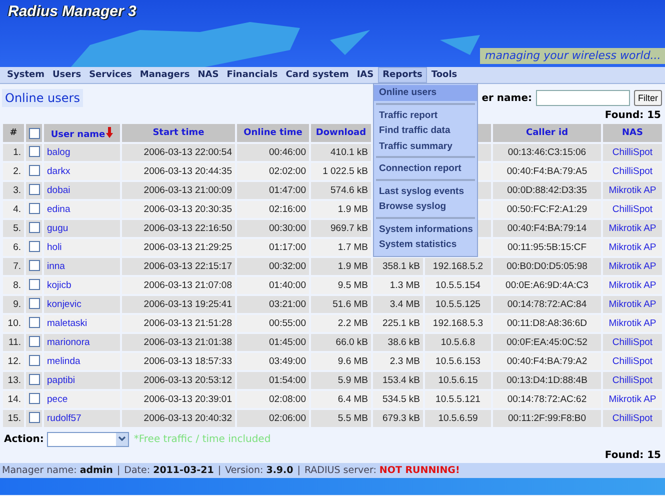 This screenshot has height=496, width=665. Describe the element at coordinates (280, 470) in the screenshot. I see `status-value: 3.9.0` at that location.